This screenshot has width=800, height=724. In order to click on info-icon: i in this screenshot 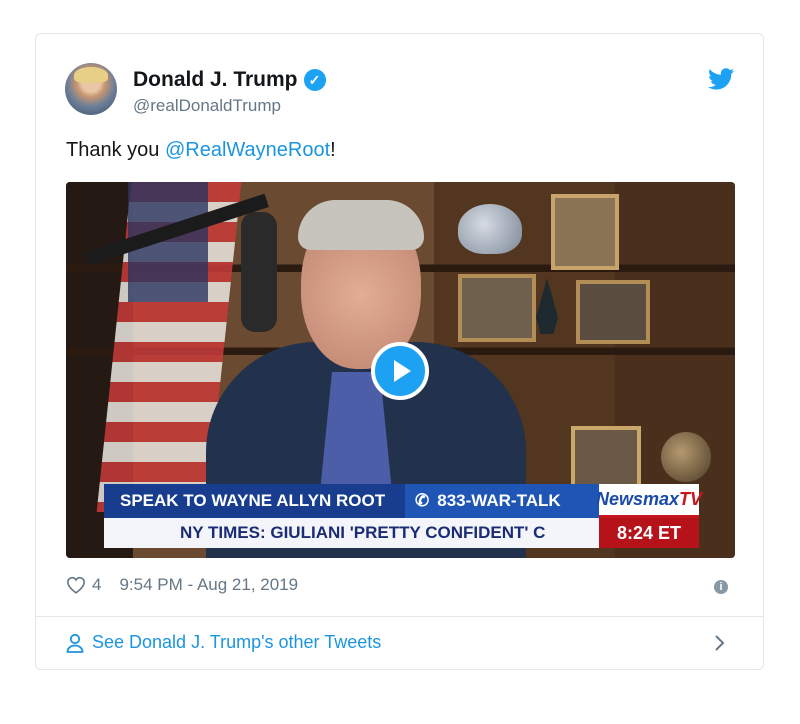, I will do `click(721, 587)`.